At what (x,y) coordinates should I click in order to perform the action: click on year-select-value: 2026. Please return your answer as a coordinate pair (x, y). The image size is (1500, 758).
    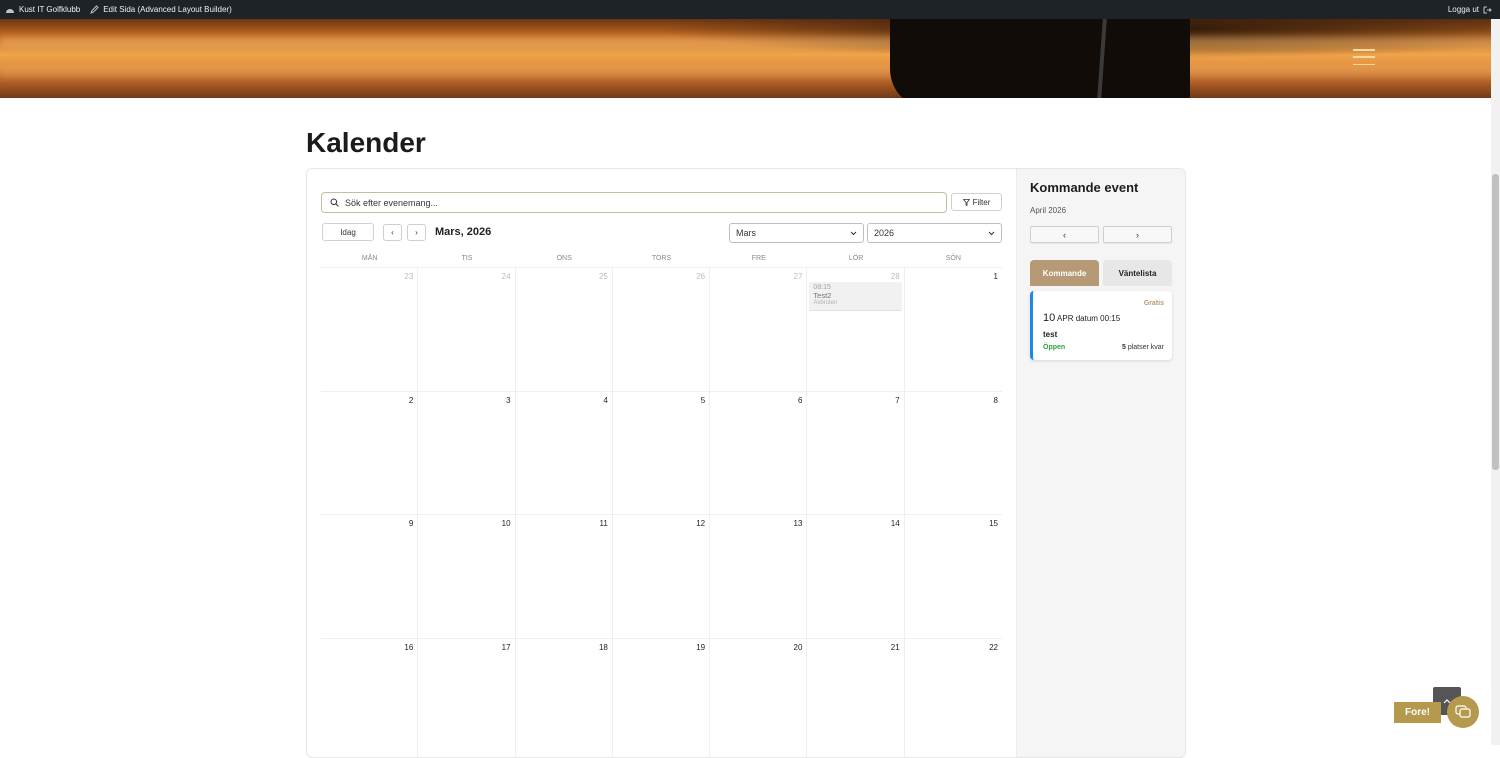
    Looking at the image, I should click on (884, 233).